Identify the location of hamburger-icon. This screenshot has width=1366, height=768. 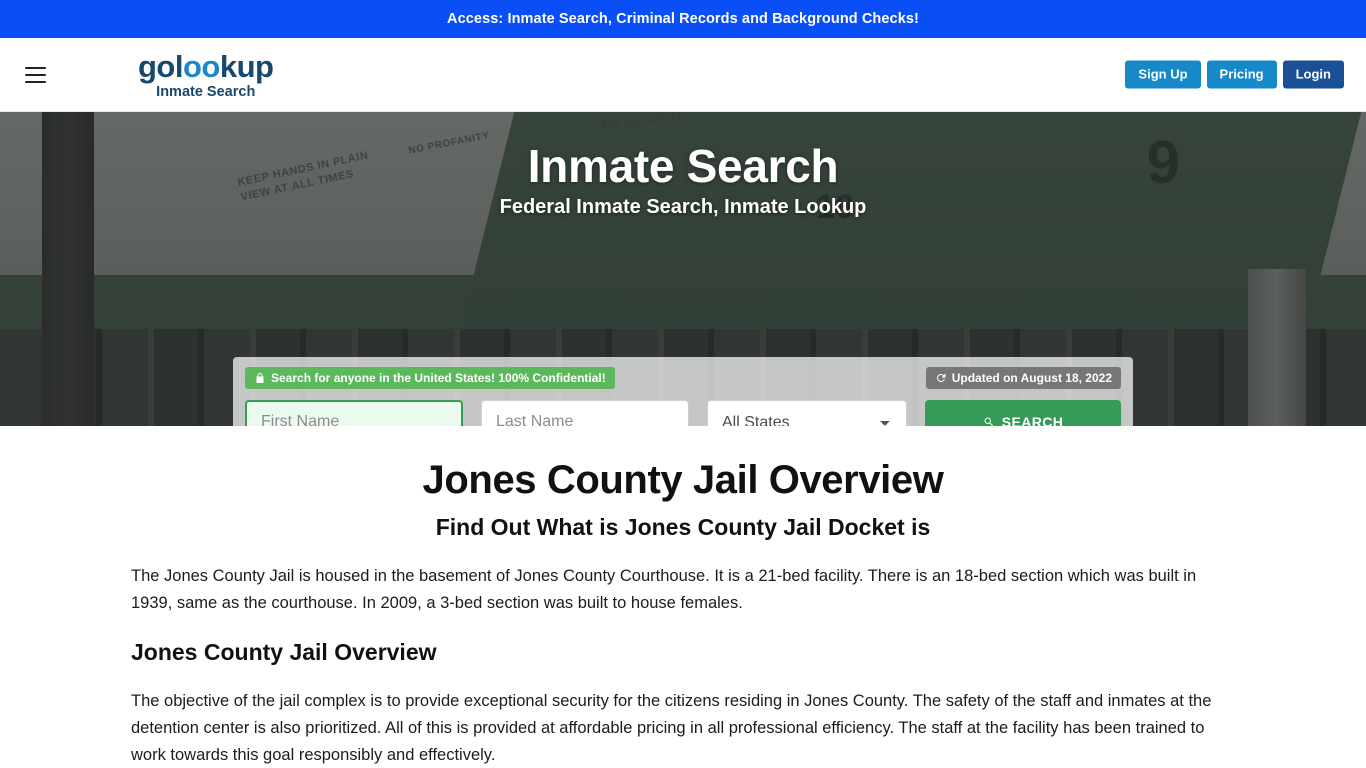
(35, 74).